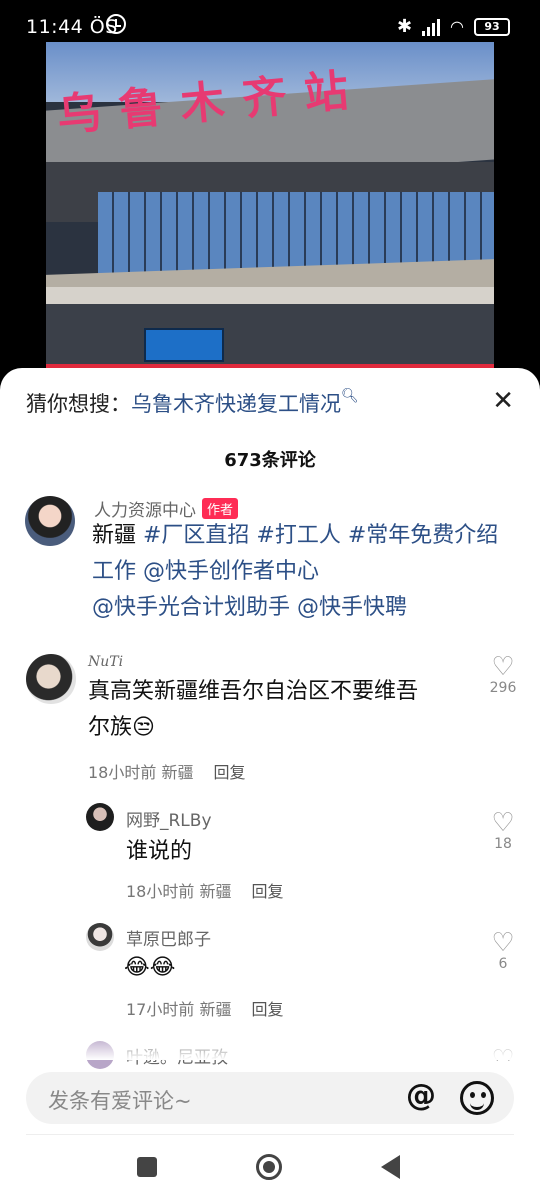  I want to click on like-count: 18, so click(503, 844).